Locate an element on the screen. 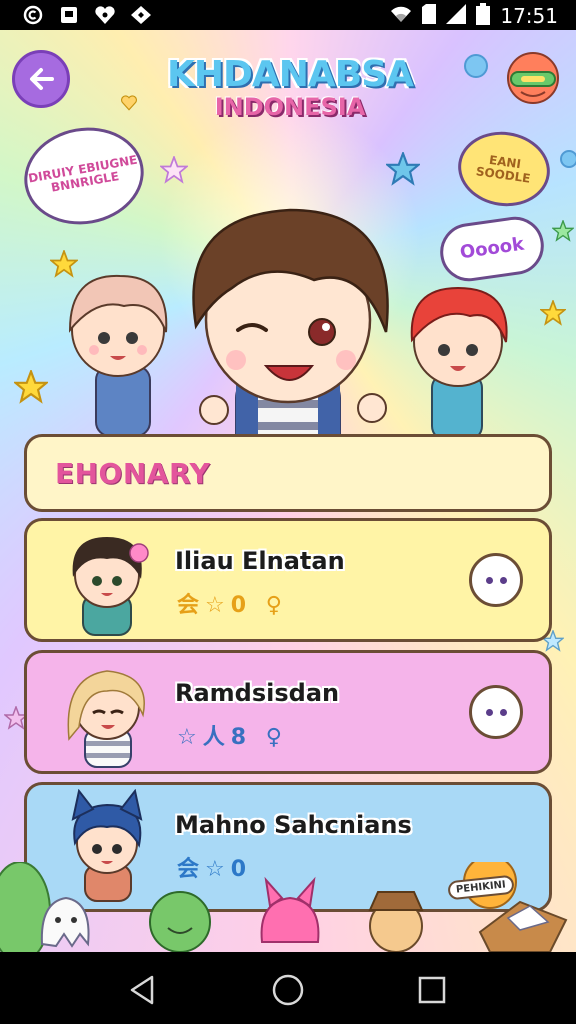 The image size is (576, 1024). nav-back-button is located at coordinates (142, 990).